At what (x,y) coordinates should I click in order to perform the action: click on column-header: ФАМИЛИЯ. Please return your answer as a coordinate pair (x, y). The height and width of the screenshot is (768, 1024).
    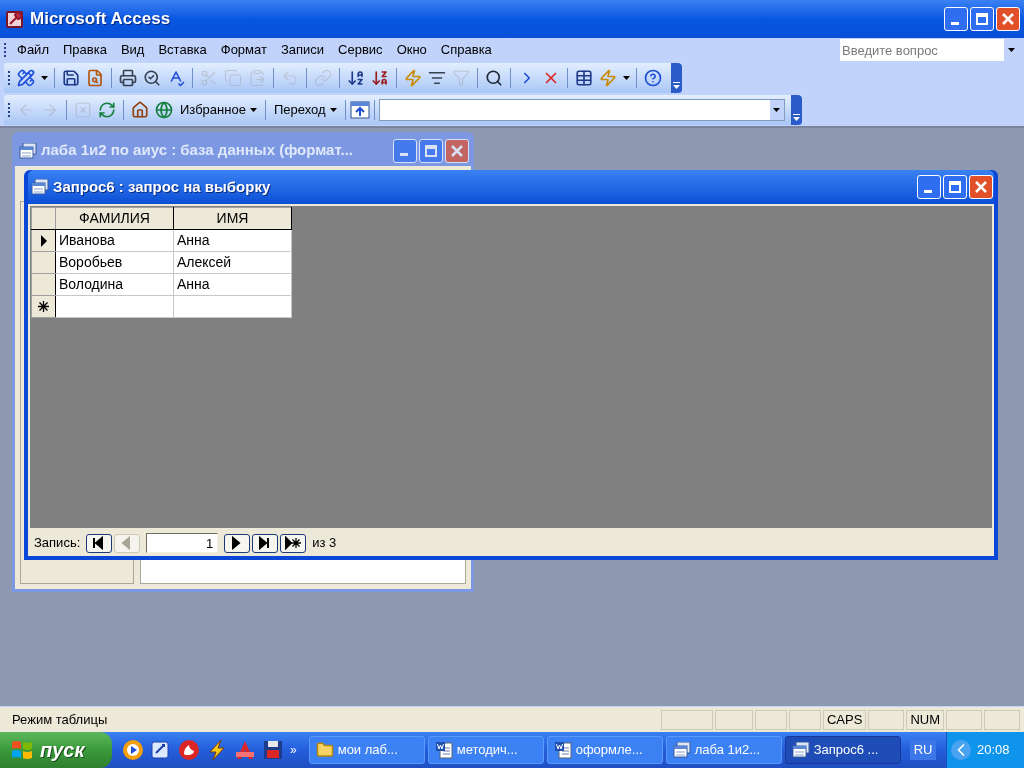
    Looking at the image, I should click on (114, 218).